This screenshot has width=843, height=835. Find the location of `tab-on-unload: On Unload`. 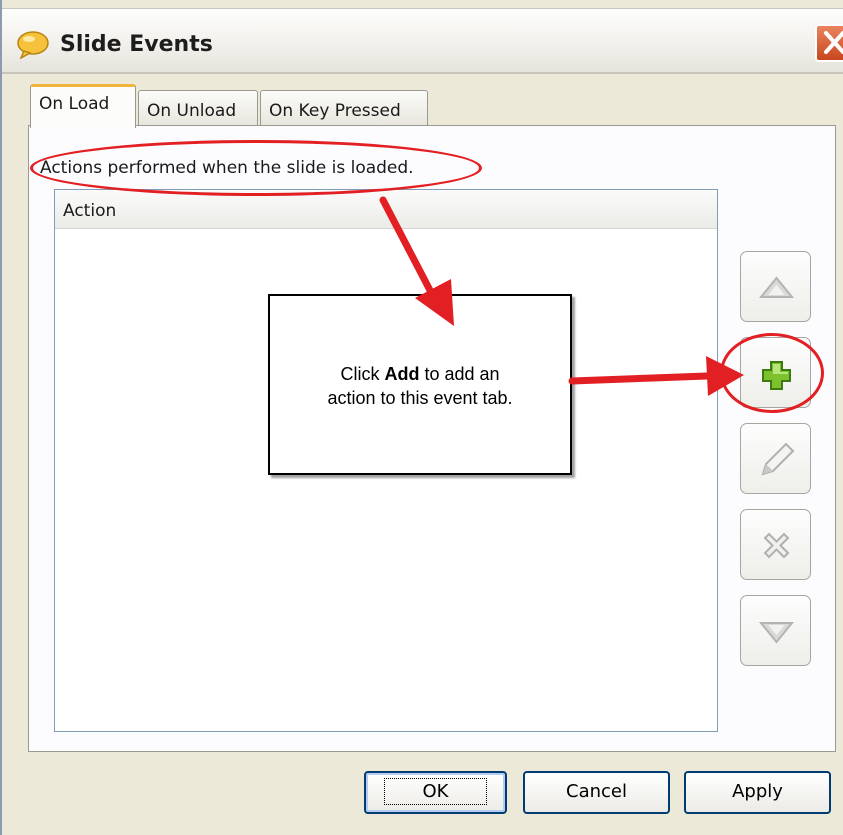

tab-on-unload: On Unload is located at coordinates (198, 108).